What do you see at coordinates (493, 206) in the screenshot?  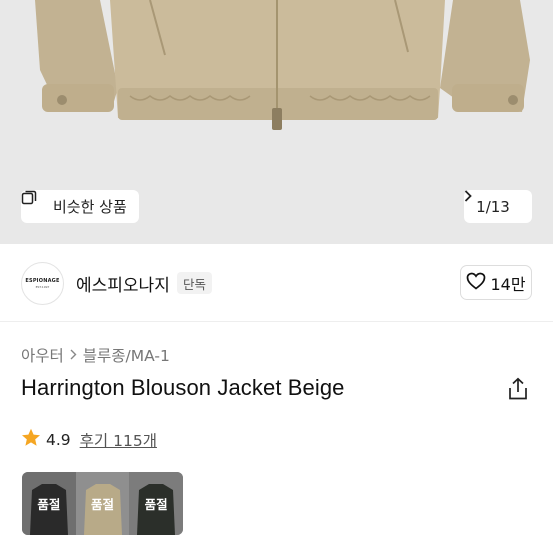 I see `image-counter: 1/13` at bounding box center [493, 206].